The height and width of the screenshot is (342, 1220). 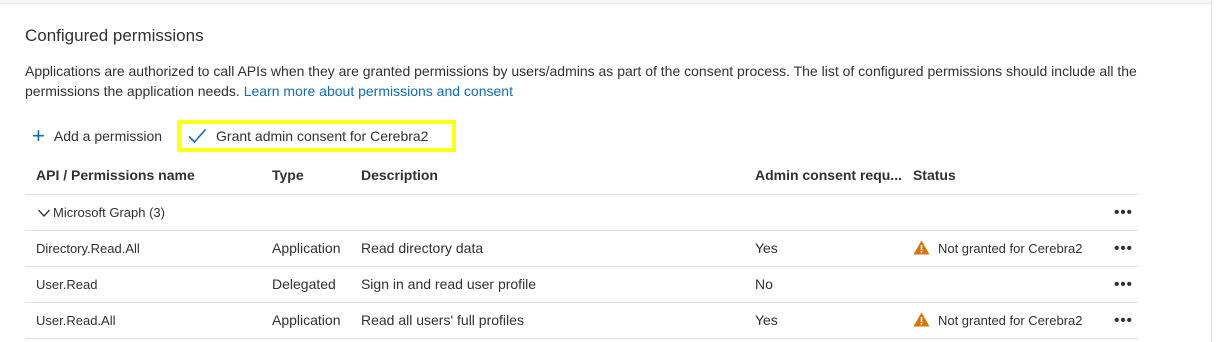 What do you see at coordinates (108, 136) in the screenshot?
I see `add-permission-label: Add a permission` at bounding box center [108, 136].